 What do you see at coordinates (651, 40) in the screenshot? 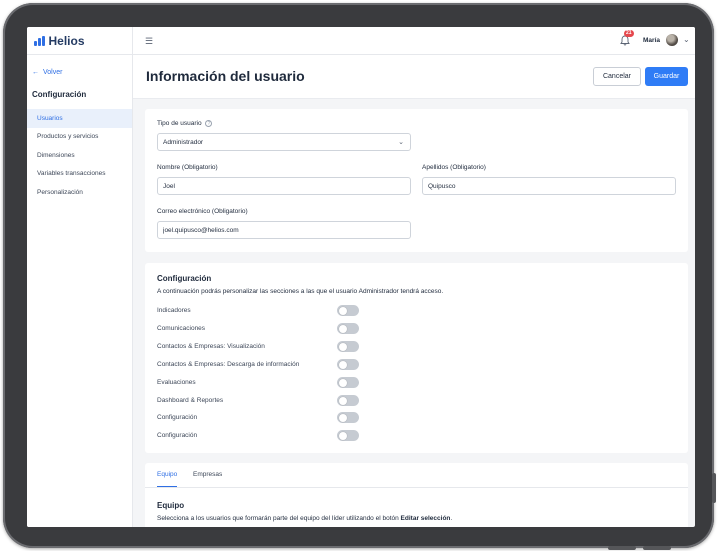
I see `user-name: María` at bounding box center [651, 40].